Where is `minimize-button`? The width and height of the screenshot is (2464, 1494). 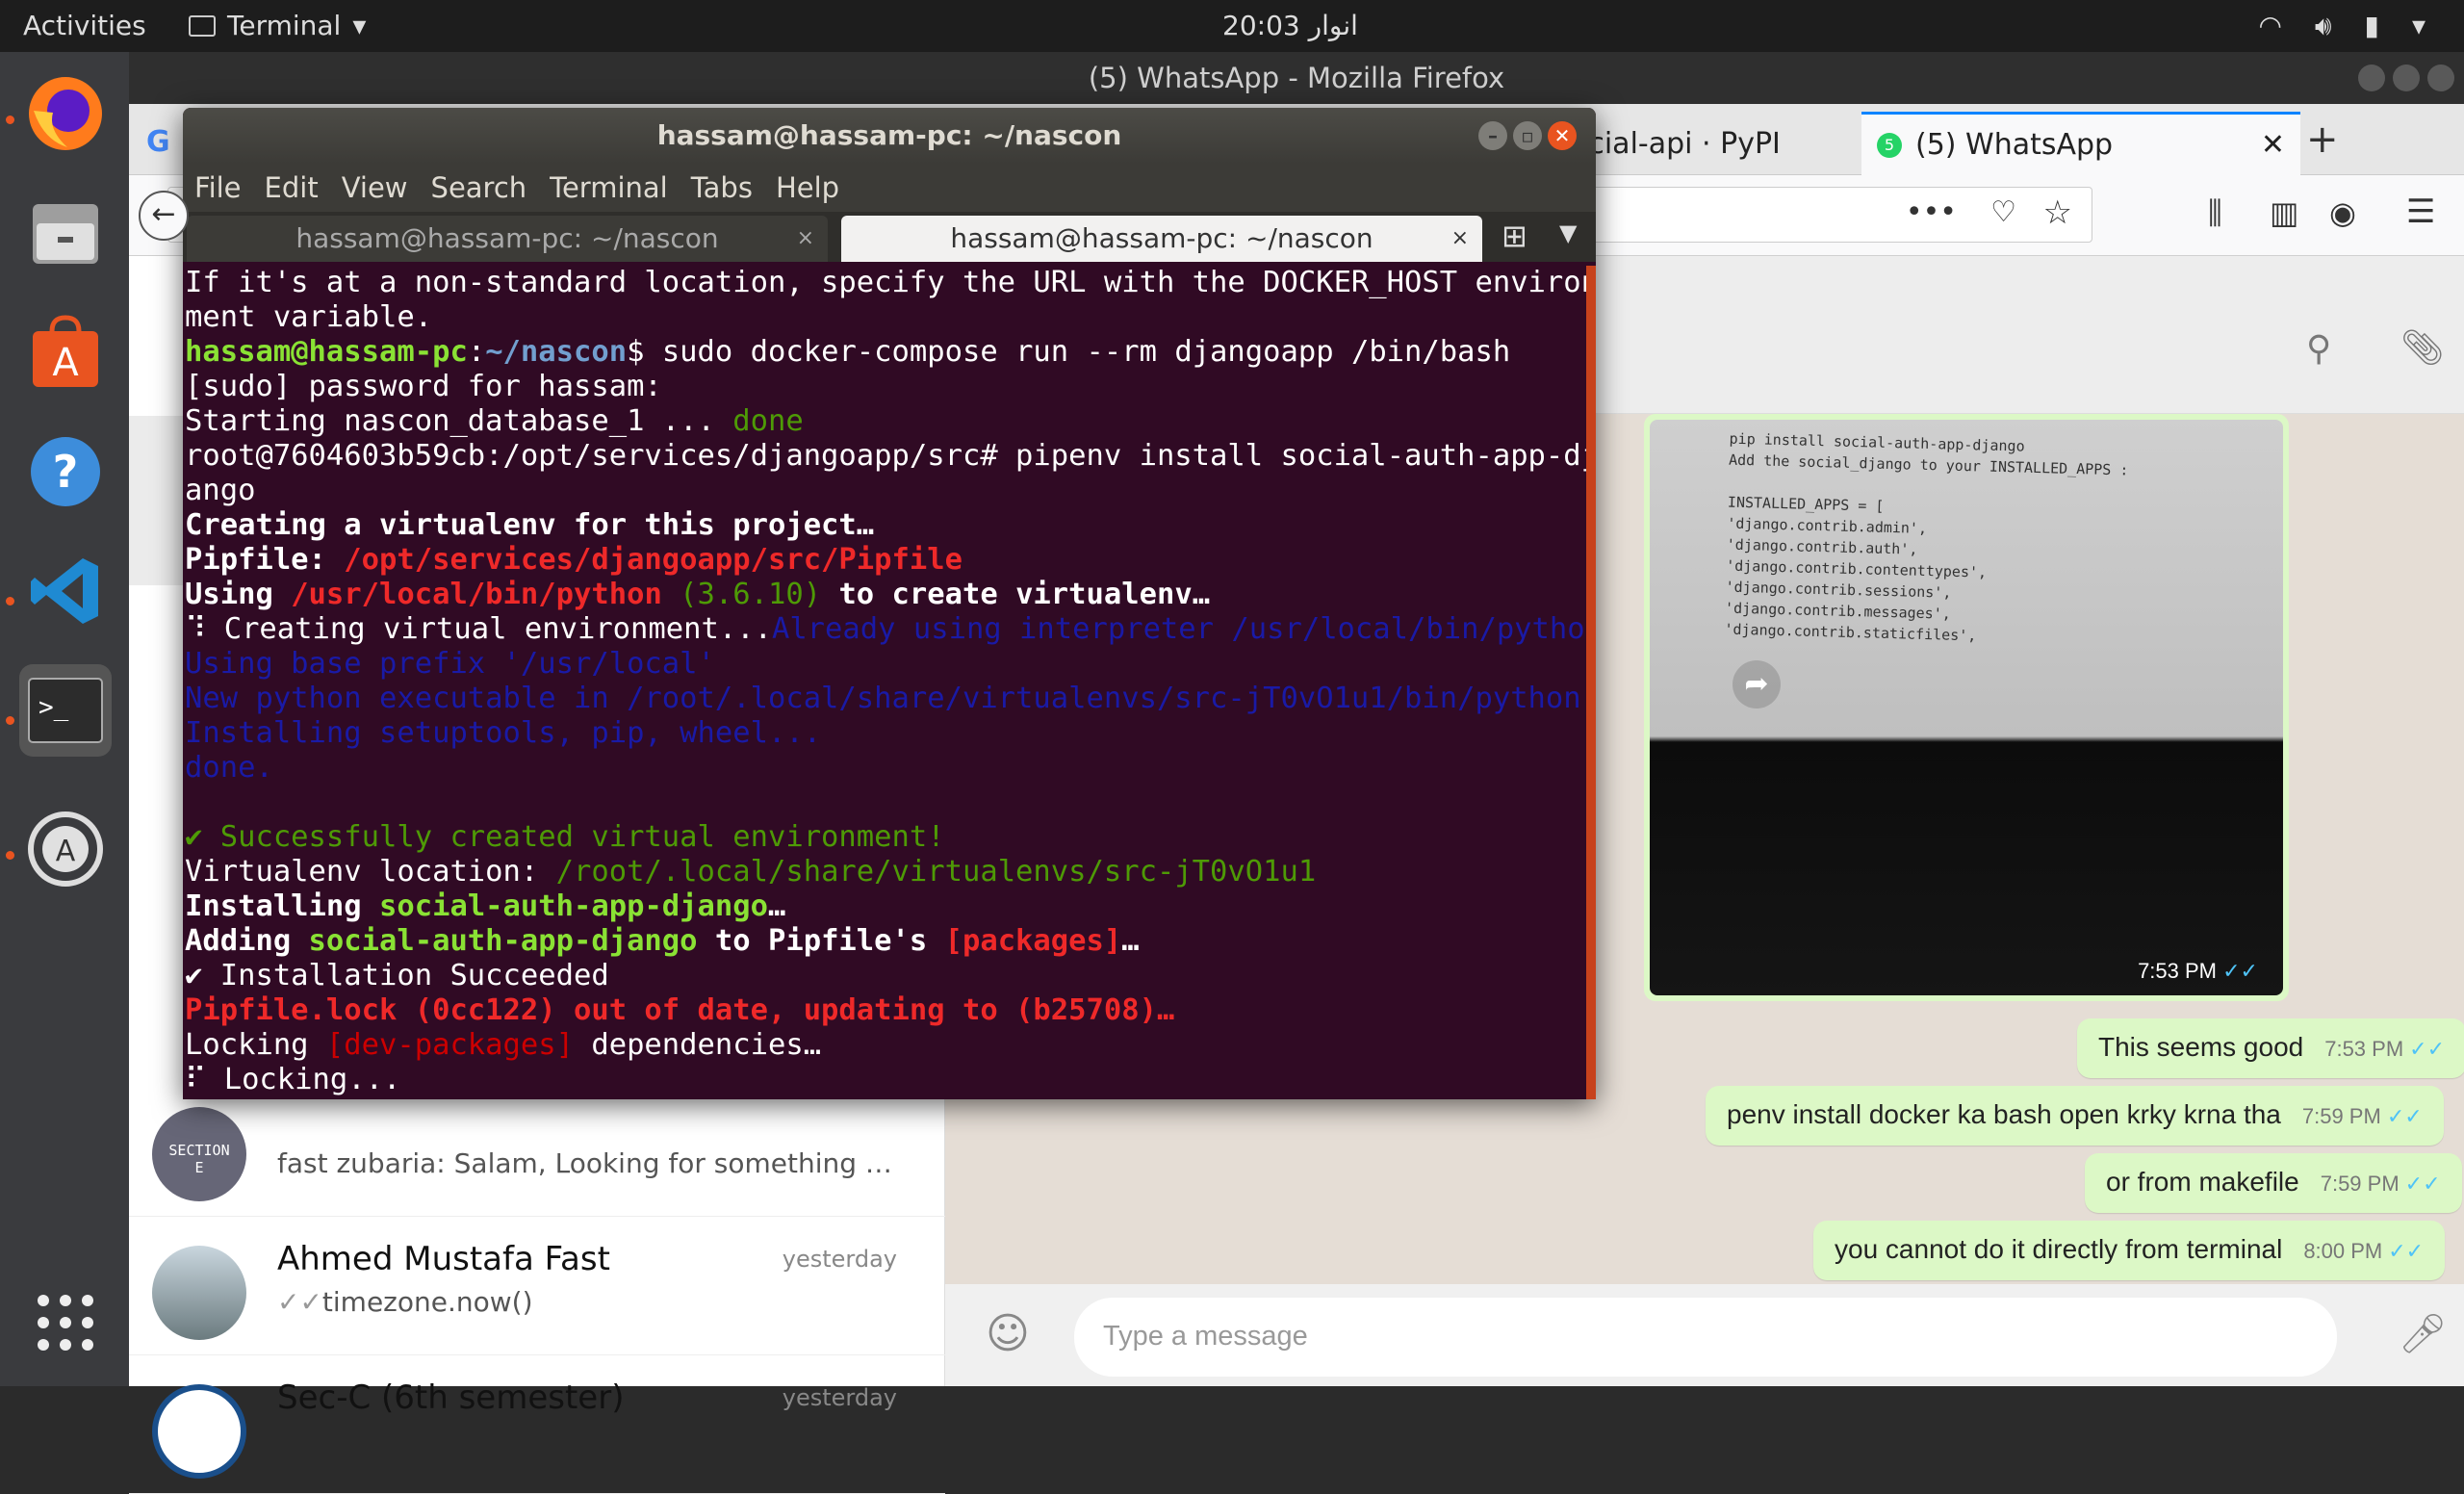 minimize-button is located at coordinates (2371, 77).